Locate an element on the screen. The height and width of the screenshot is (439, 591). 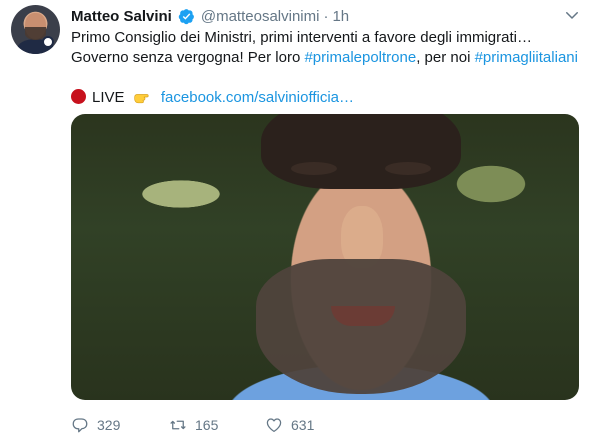
like-count: 631 is located at coordinates (303, 425).